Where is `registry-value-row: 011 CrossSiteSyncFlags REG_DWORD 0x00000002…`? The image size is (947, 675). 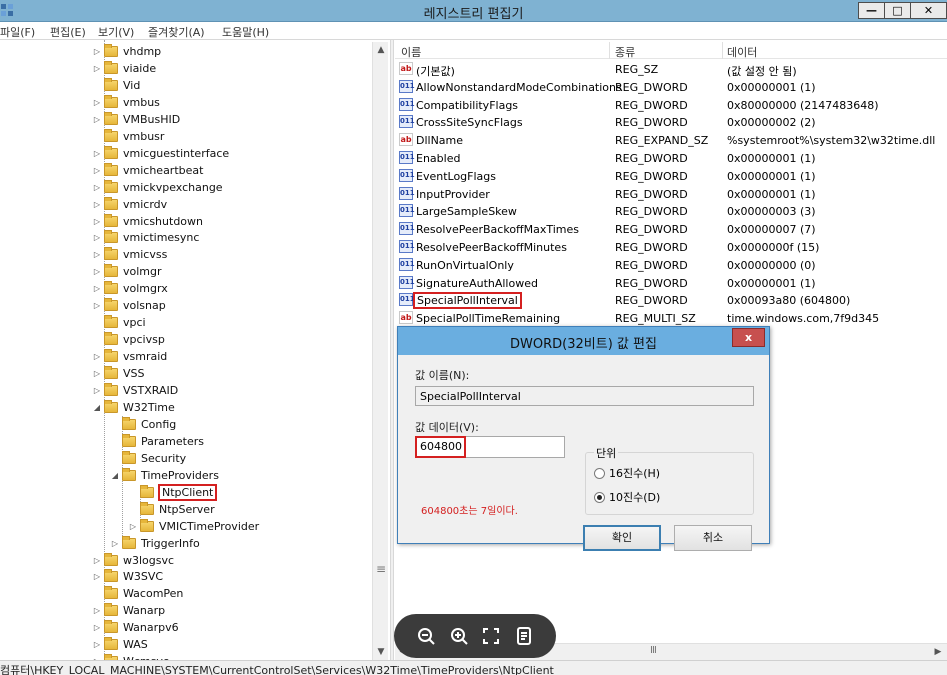 registry-value-row: 011 CrossSiteSyncFlags REG_DWORD 0x00000002… is located at coordinates (671, 122).